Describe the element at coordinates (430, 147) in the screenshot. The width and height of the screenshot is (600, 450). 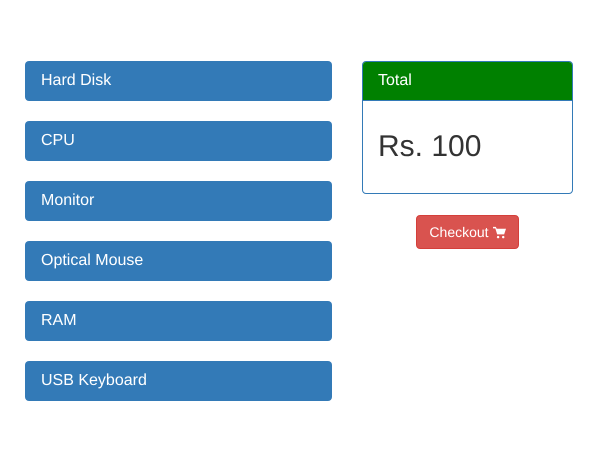
I see `total-amount: Rs. 100` at that location.